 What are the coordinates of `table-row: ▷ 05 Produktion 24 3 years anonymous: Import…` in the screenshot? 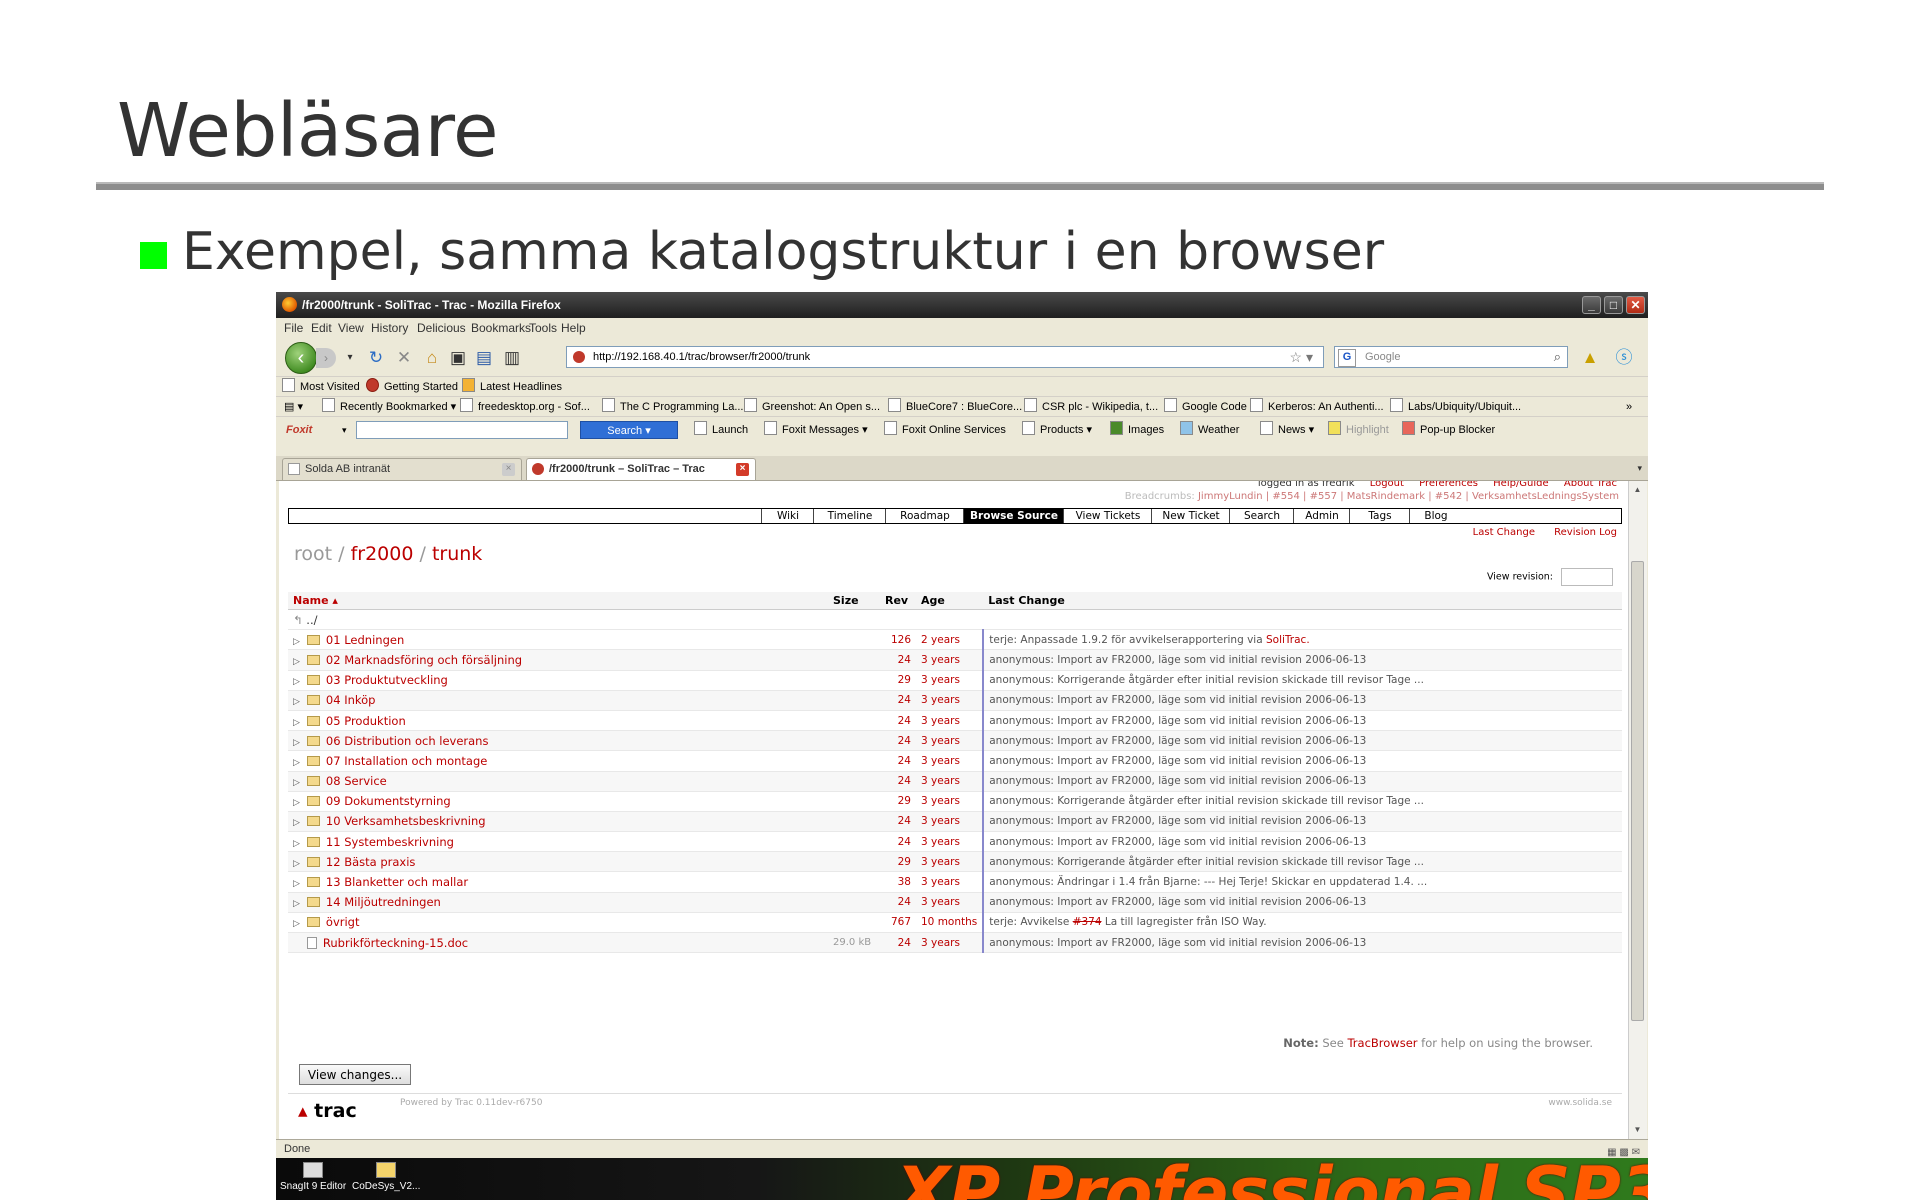 It's located at (955, 721).